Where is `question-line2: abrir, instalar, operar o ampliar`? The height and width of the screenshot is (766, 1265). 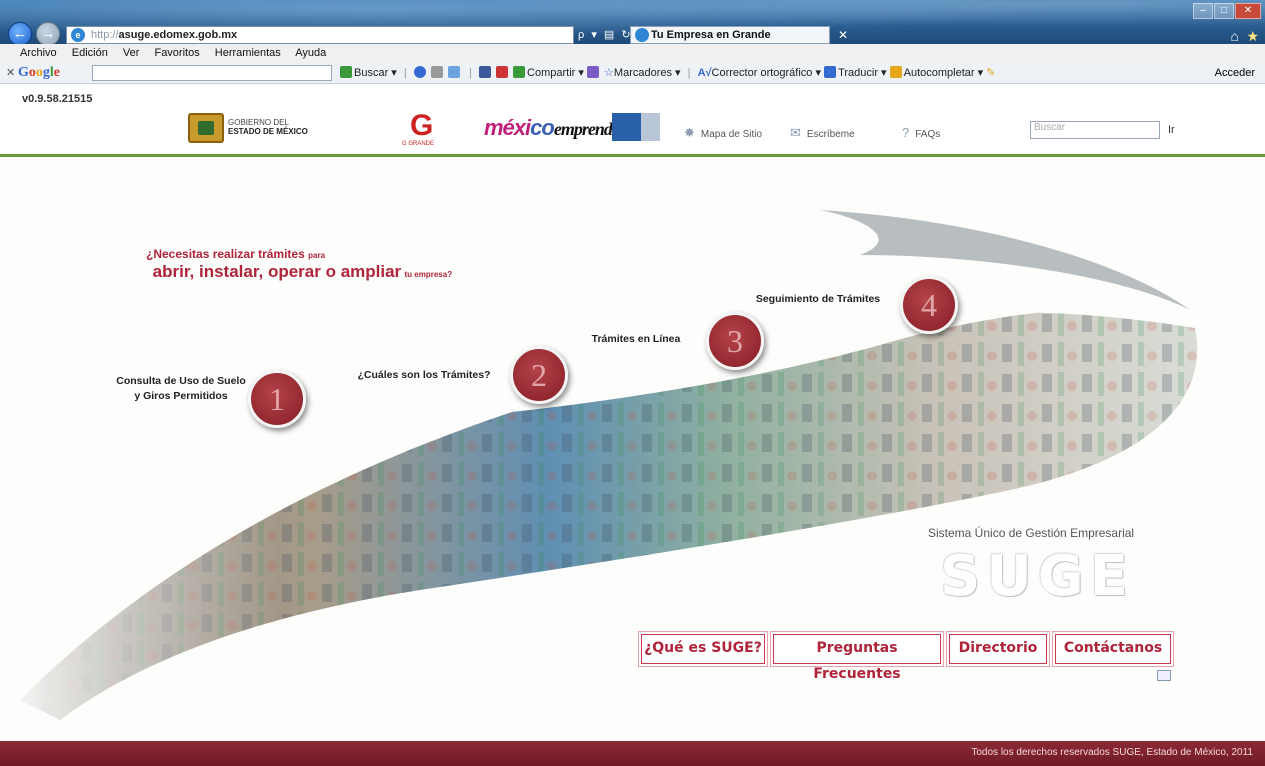 question-line2: abrir, instalar, operar o ampliar is located at coordinates (277, 271).